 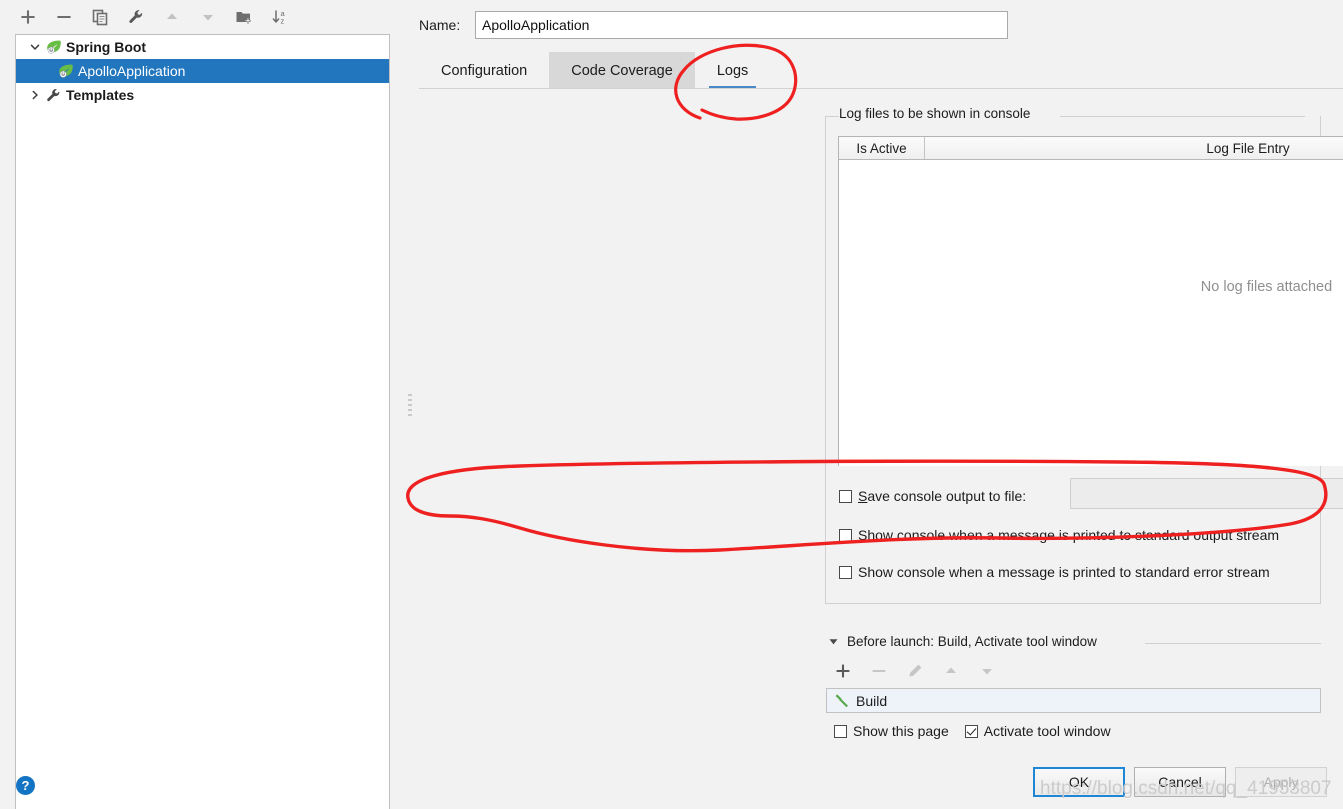 I want to click on folder-add-icon, so click(x=244, y=17).